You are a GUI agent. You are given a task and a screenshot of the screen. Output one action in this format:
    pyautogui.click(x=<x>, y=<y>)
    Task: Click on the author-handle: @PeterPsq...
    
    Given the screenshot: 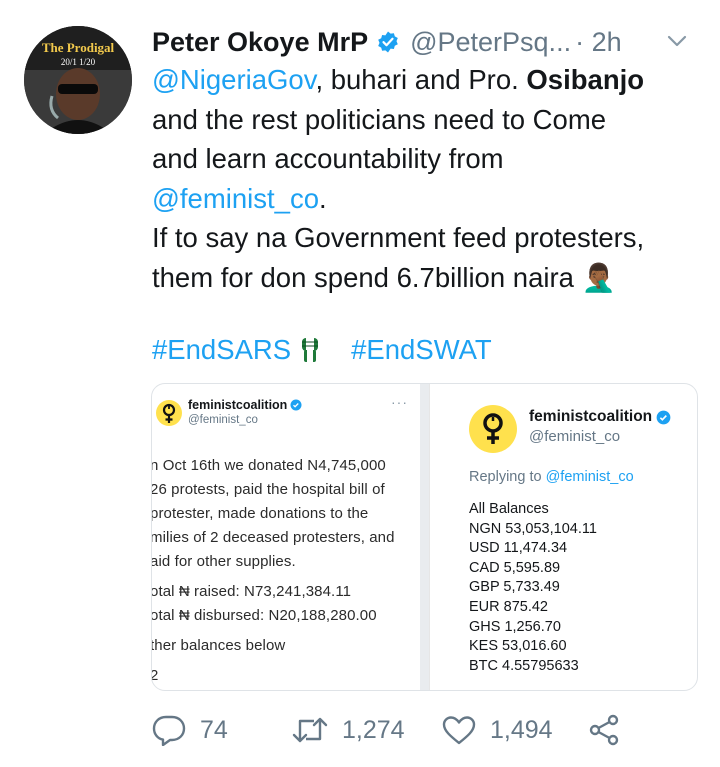 What is the action you would take?
    pyautogui.click(x=490, y=42)
    